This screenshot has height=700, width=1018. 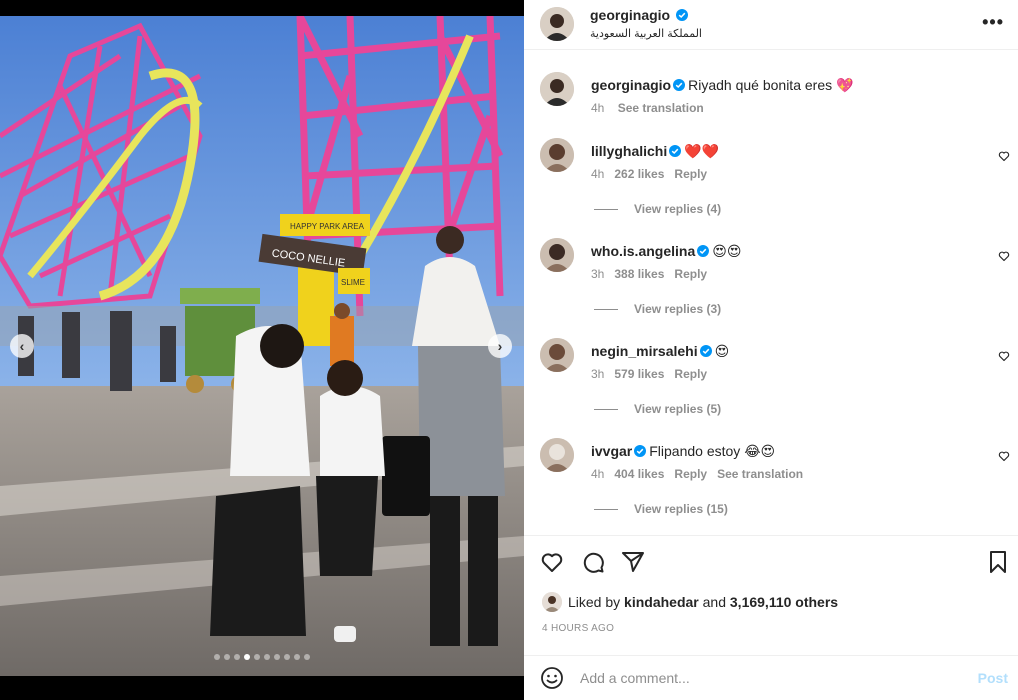 I want to click on likes-summary: Liked by kindahedar and 3,169,110 others, so click(x=690, y=602).